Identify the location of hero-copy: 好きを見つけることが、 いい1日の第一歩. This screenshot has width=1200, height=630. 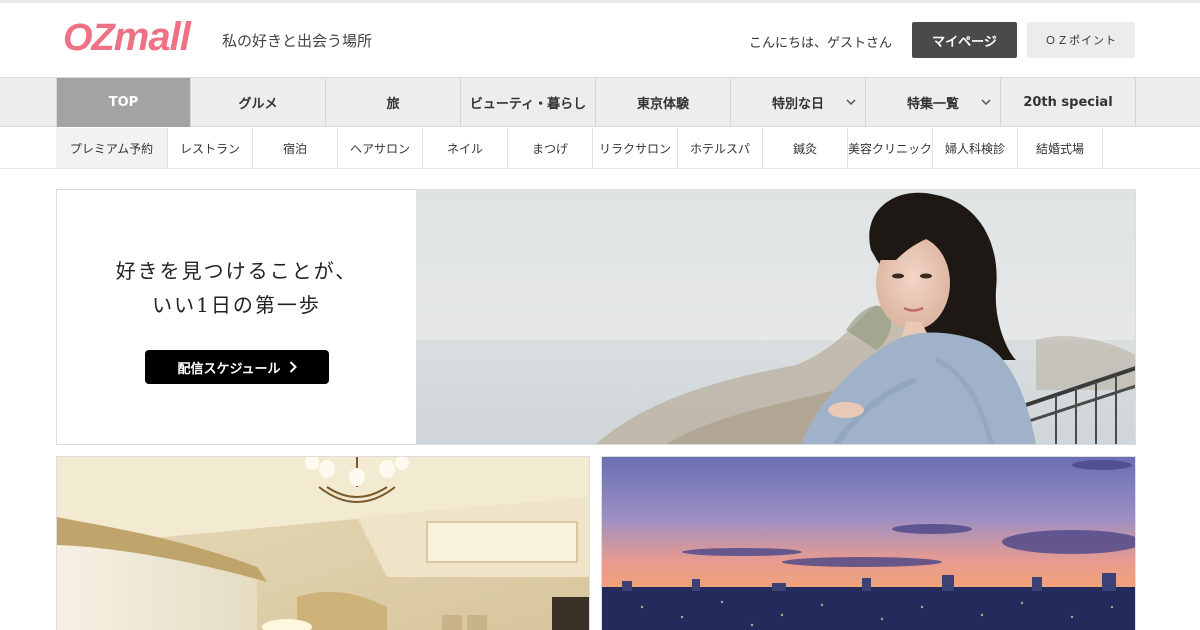
(236, 288).